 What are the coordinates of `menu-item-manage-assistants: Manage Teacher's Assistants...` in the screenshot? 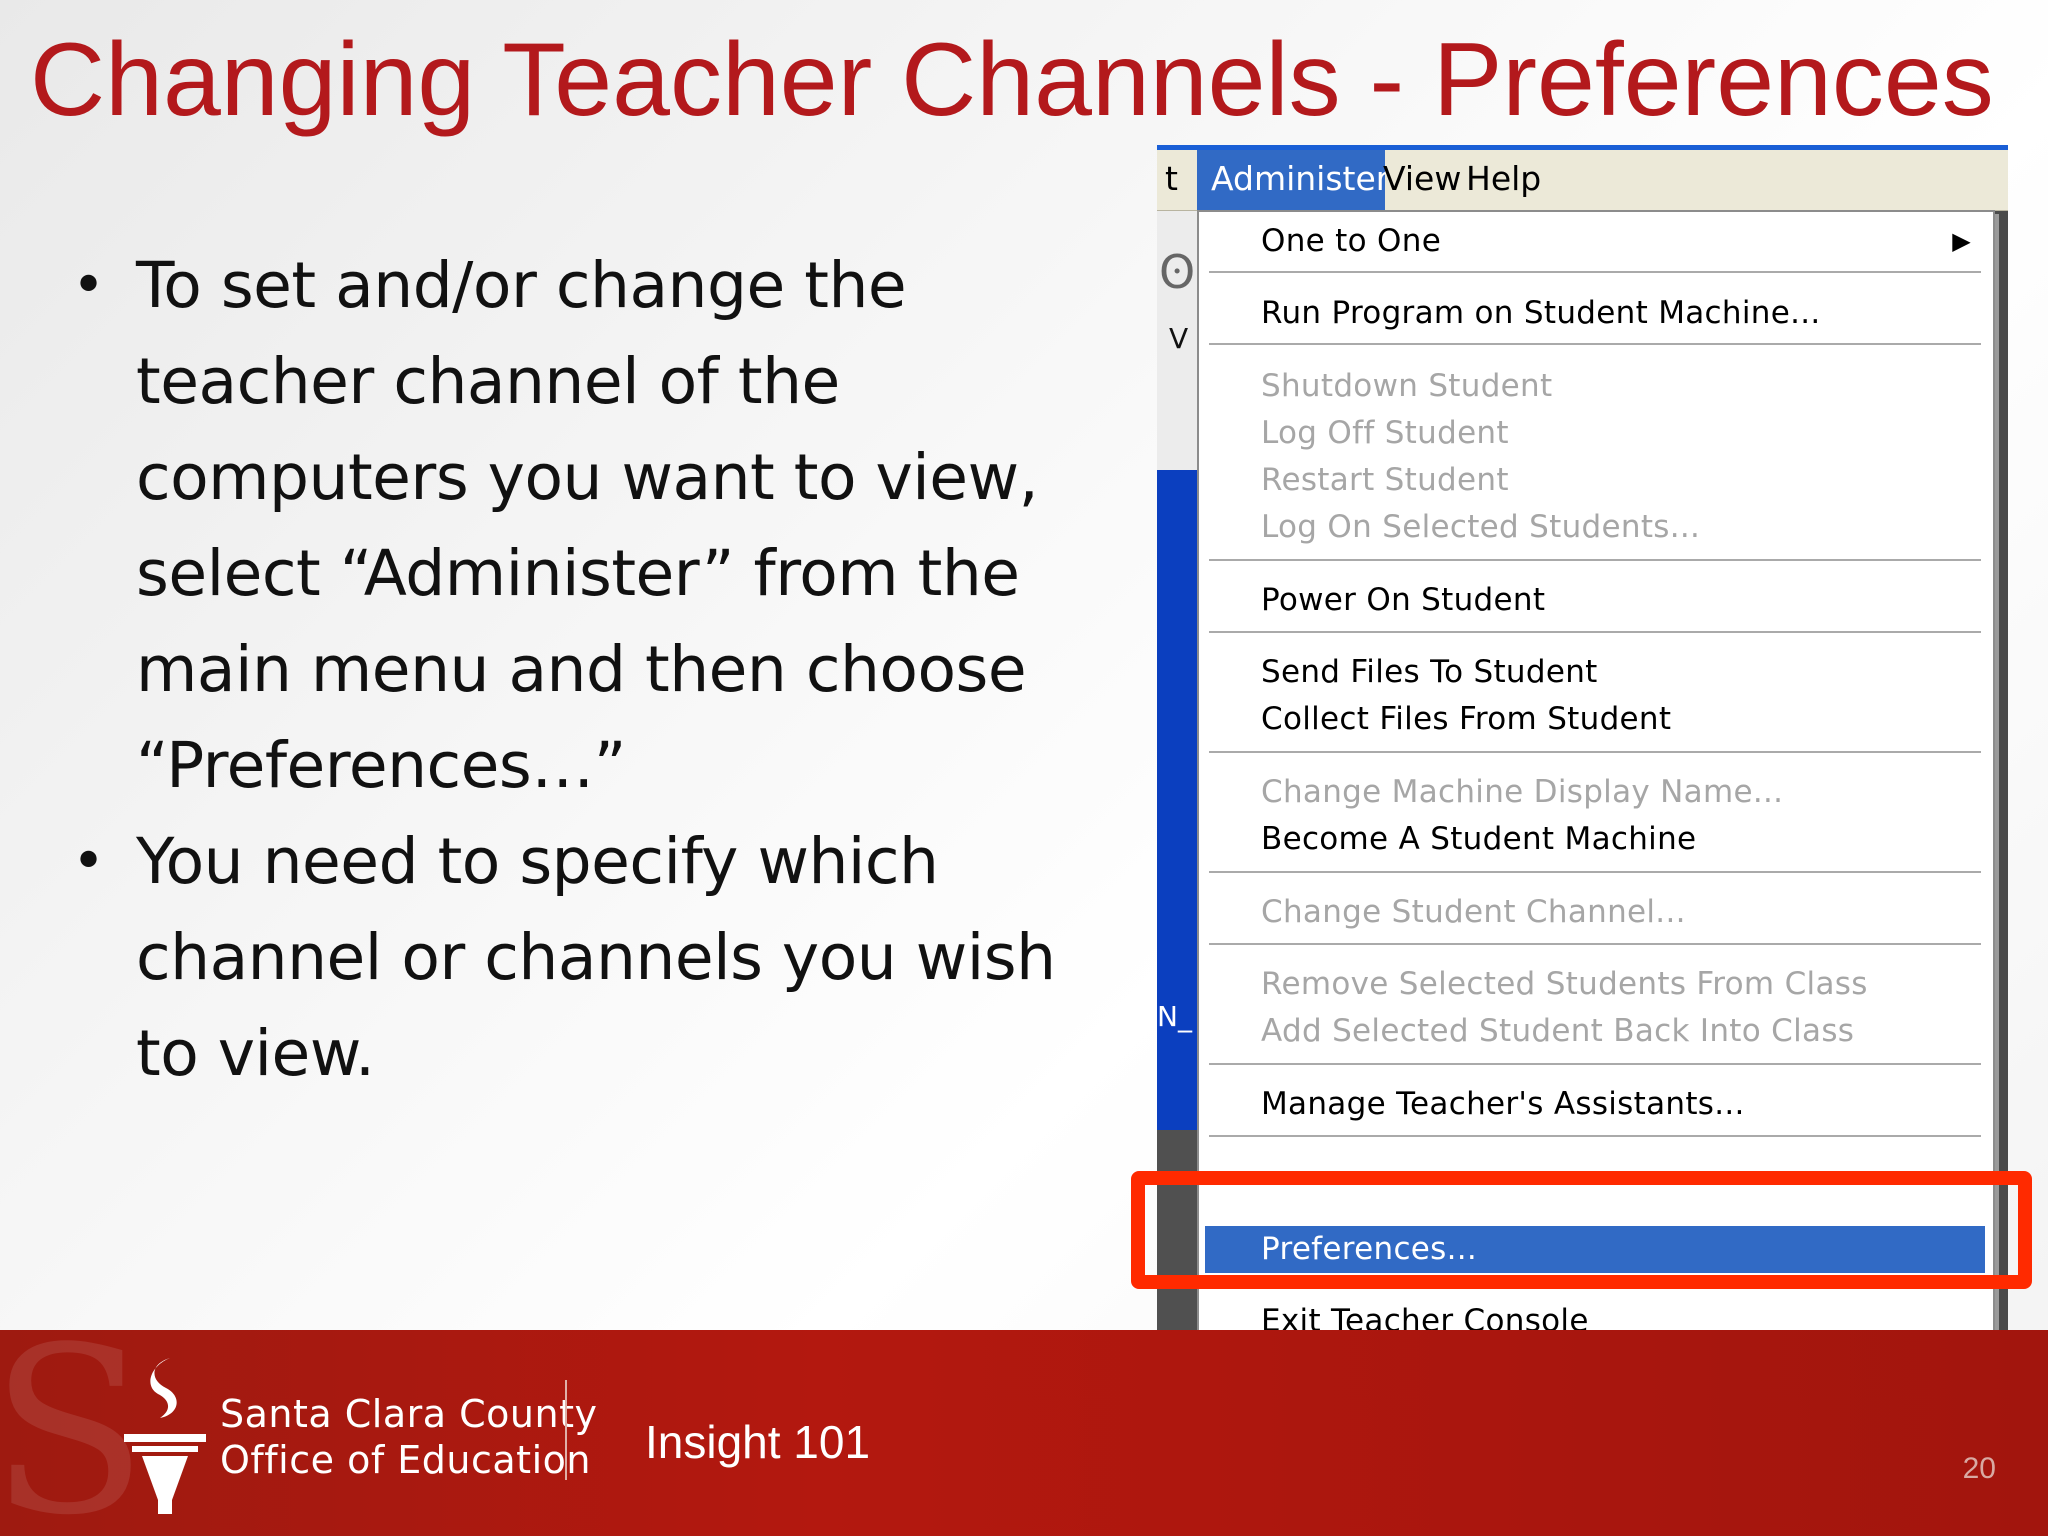 It's located at (1596, 1104).